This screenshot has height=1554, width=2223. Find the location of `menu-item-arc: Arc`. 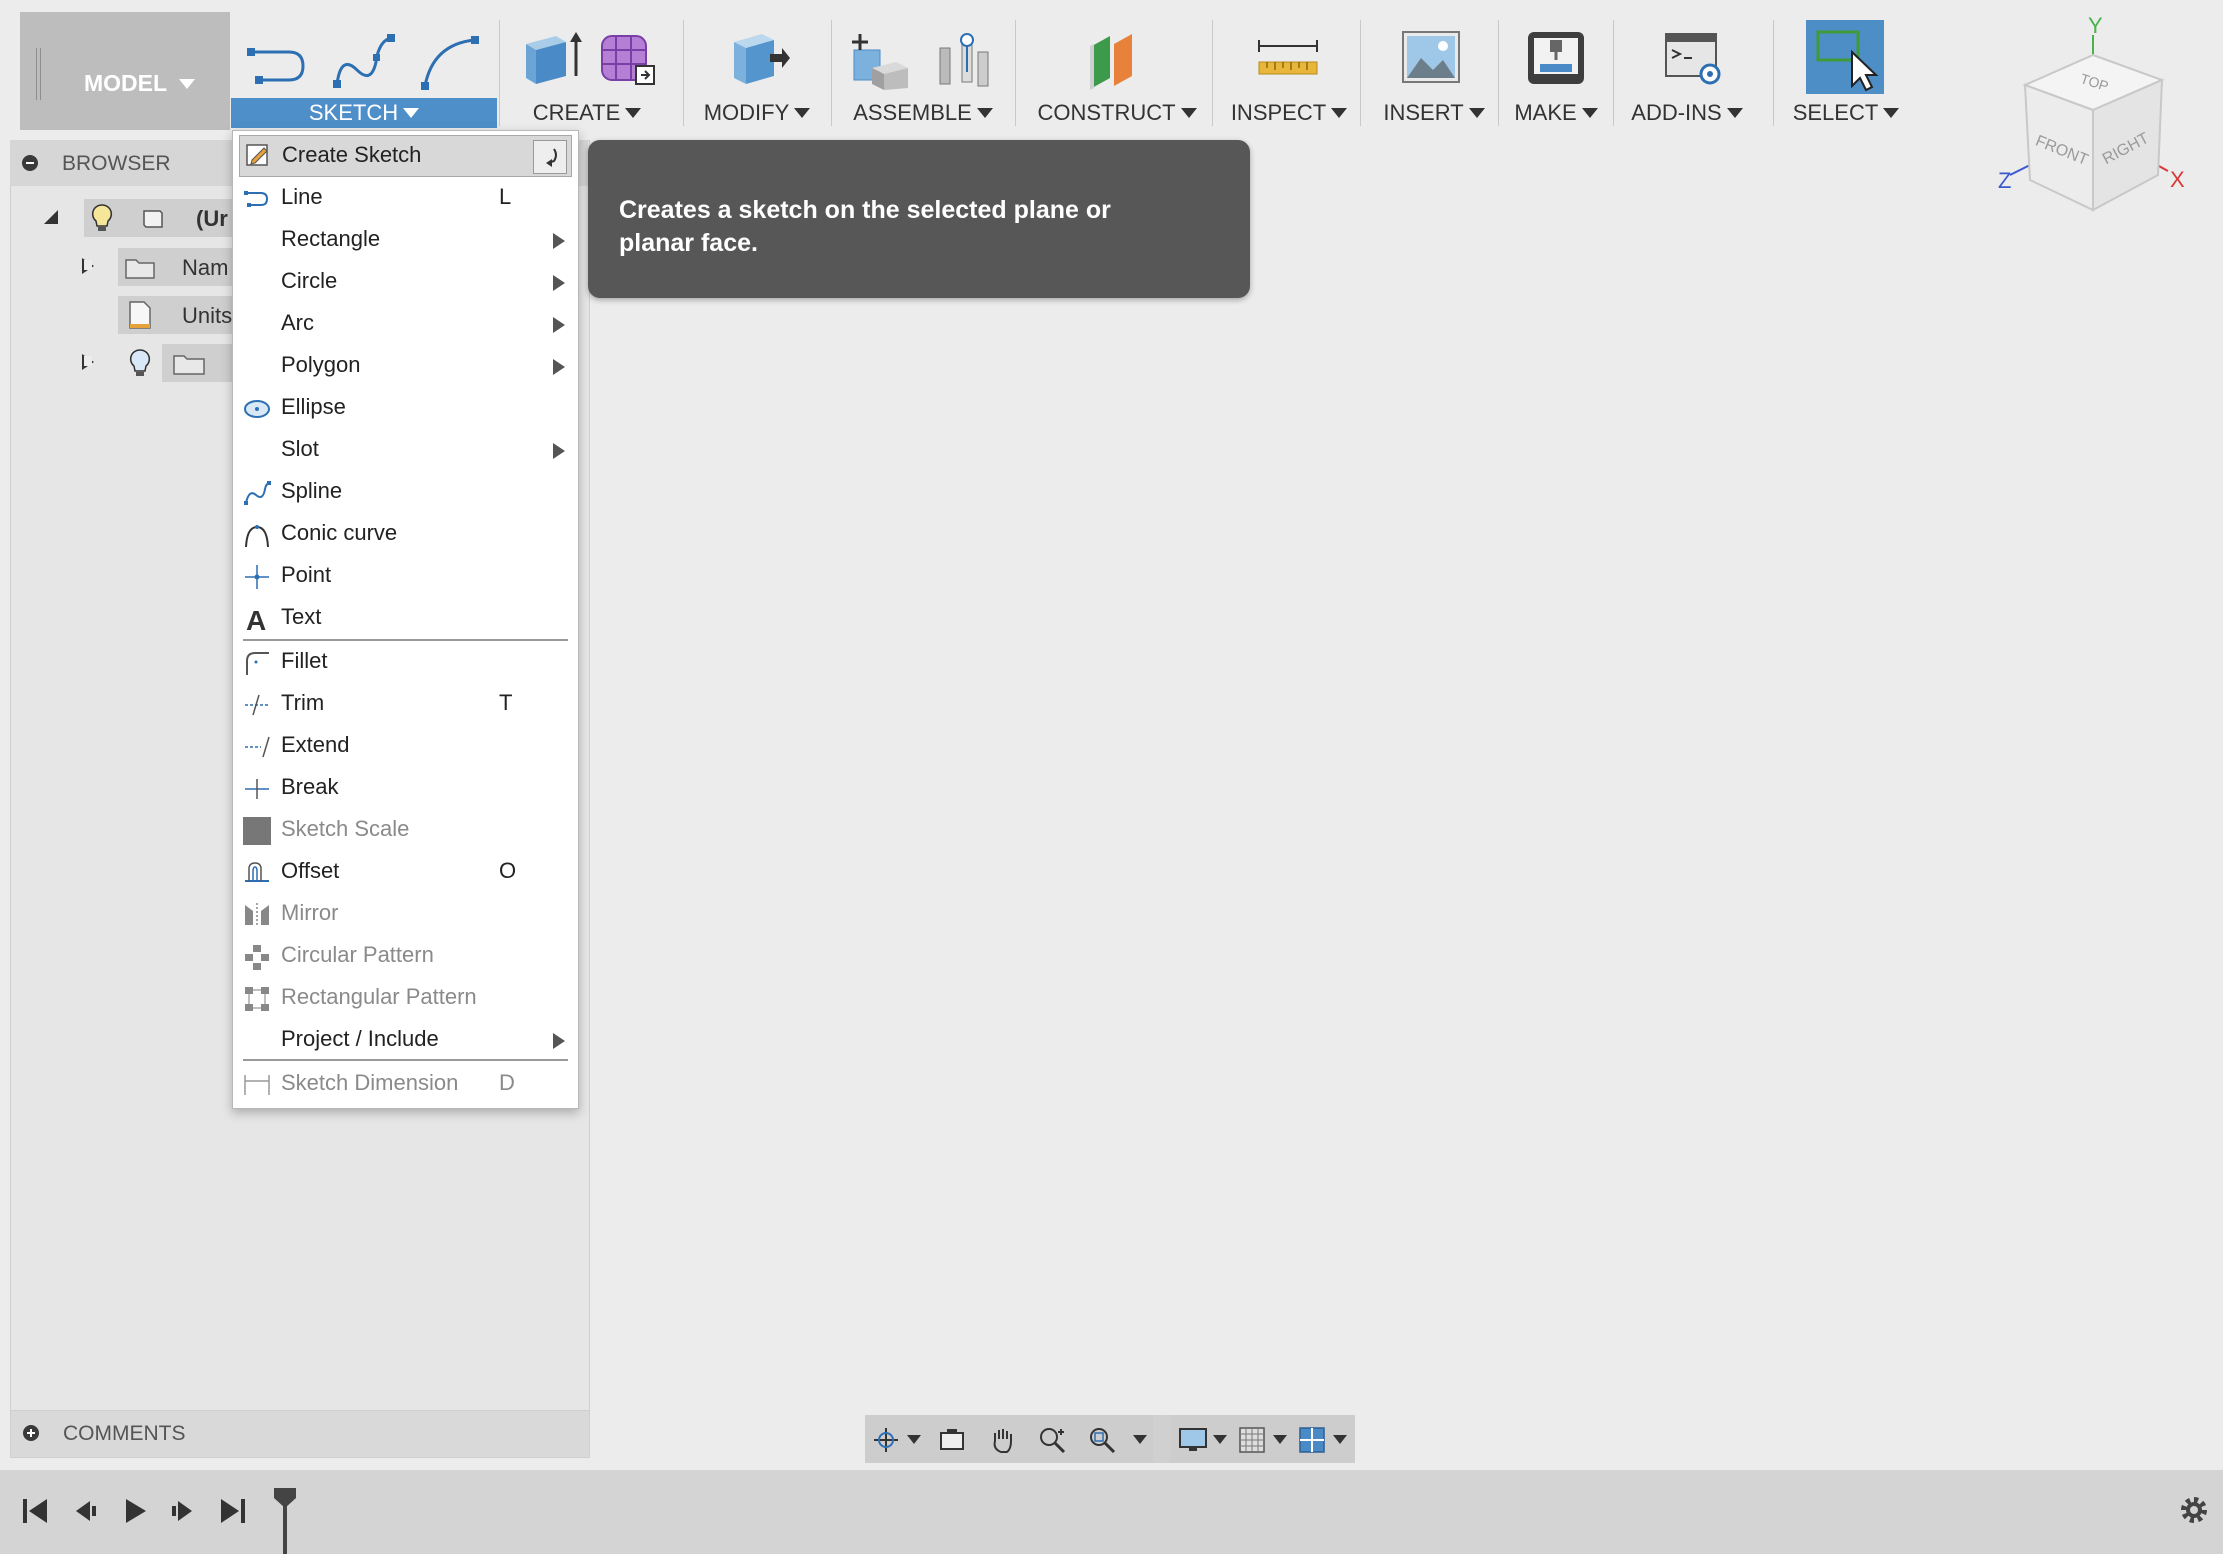

menu-item-arc: Arc is located at coordinates (405, 324).